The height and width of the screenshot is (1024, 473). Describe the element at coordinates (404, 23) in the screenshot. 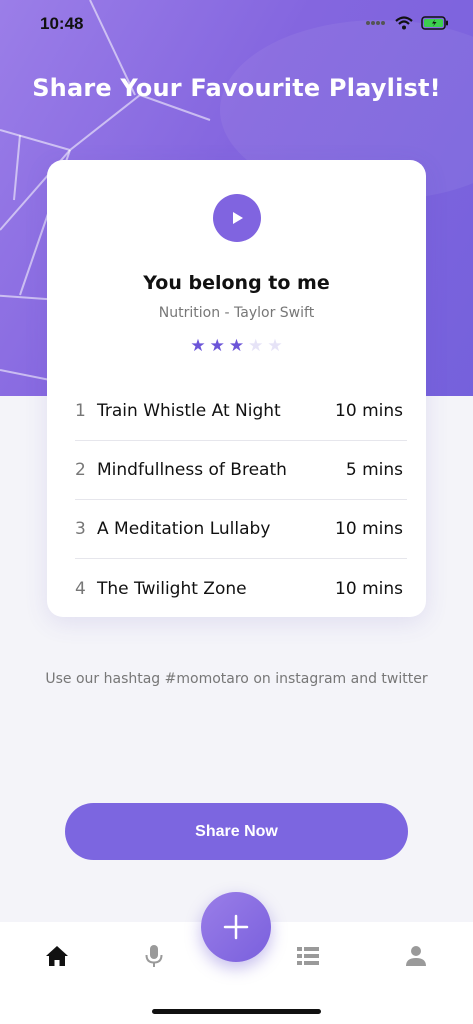

I see `wifi-icon` at that location.